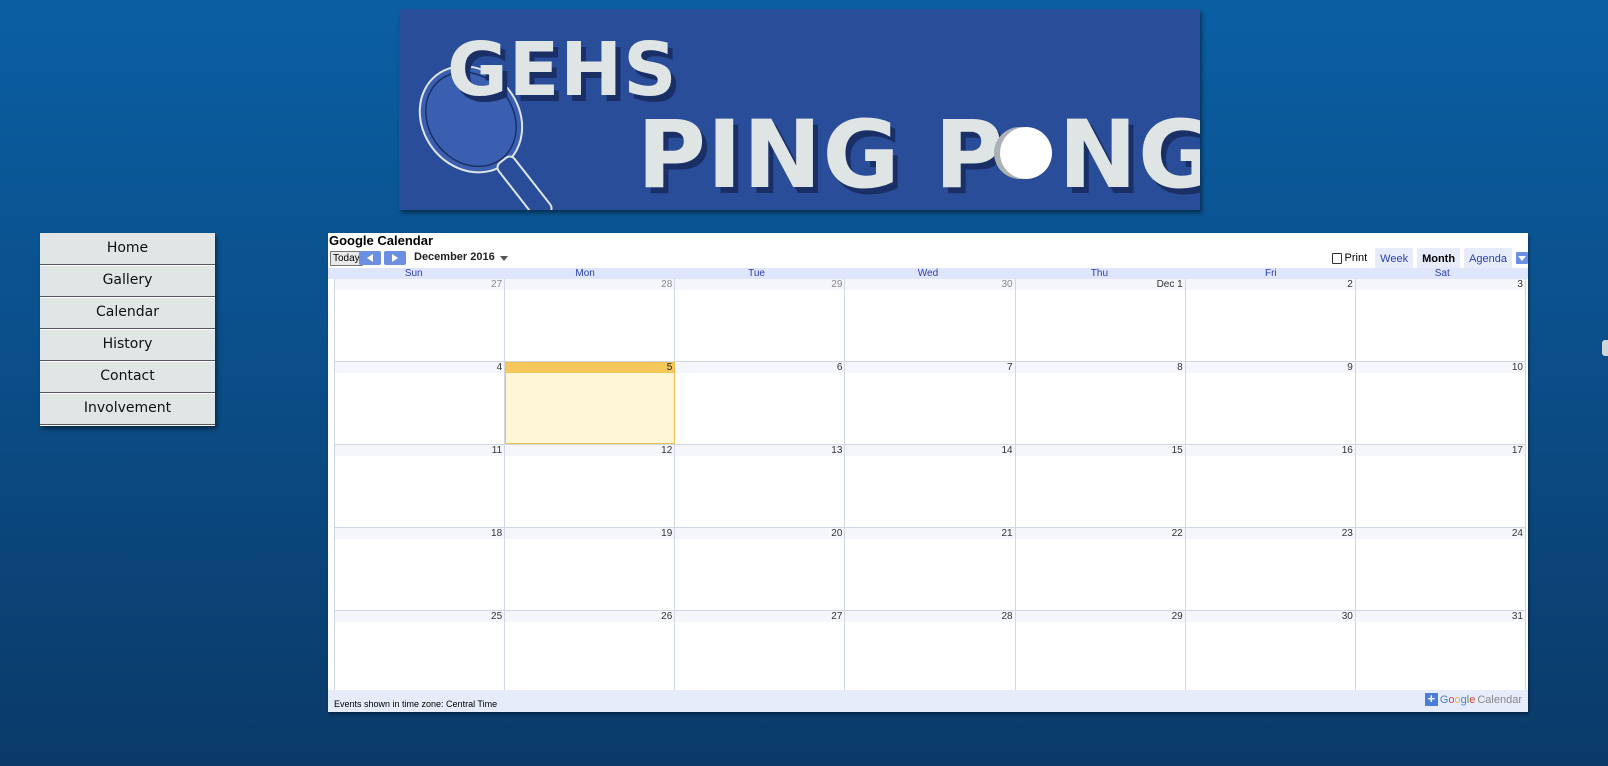  I want to click on plus-icon: +, so click(1431, 699).